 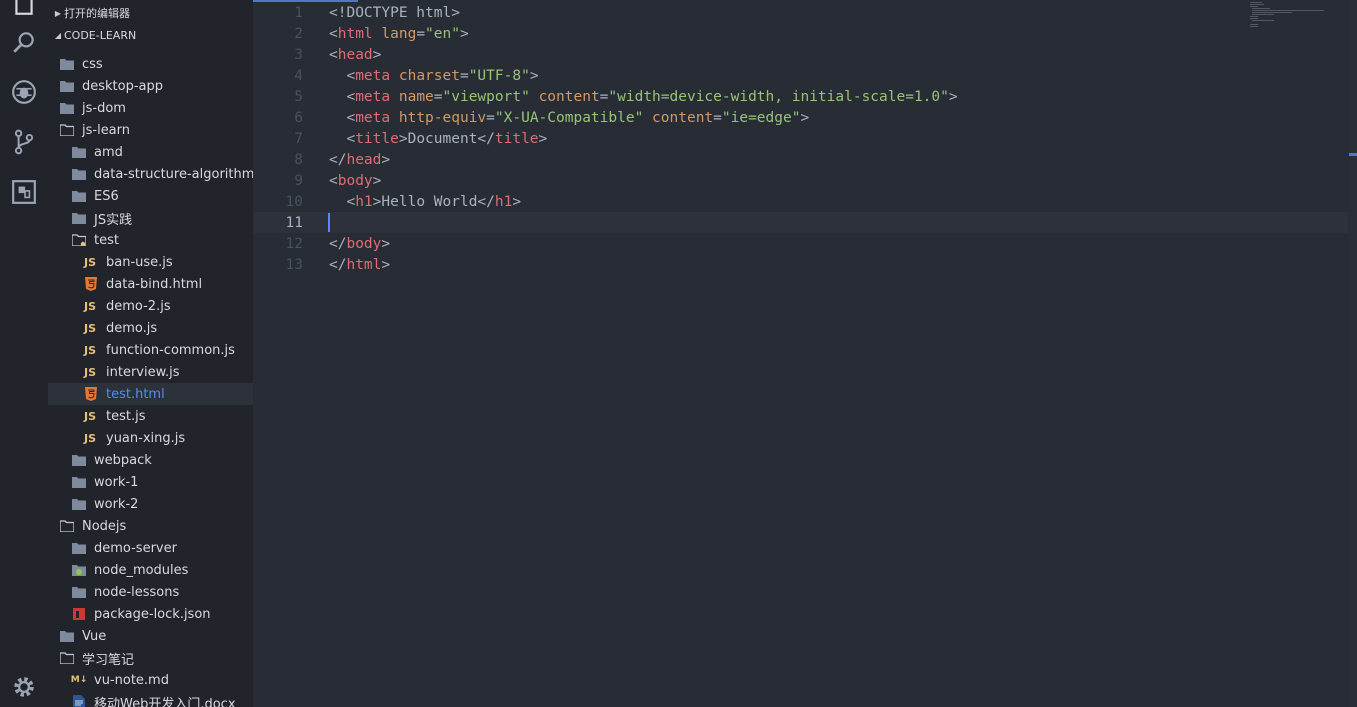 What do you see at coordinates (800, 54) in the screenshot?
I see `code-line: 3 <head>` at bounding box center [800, 54].